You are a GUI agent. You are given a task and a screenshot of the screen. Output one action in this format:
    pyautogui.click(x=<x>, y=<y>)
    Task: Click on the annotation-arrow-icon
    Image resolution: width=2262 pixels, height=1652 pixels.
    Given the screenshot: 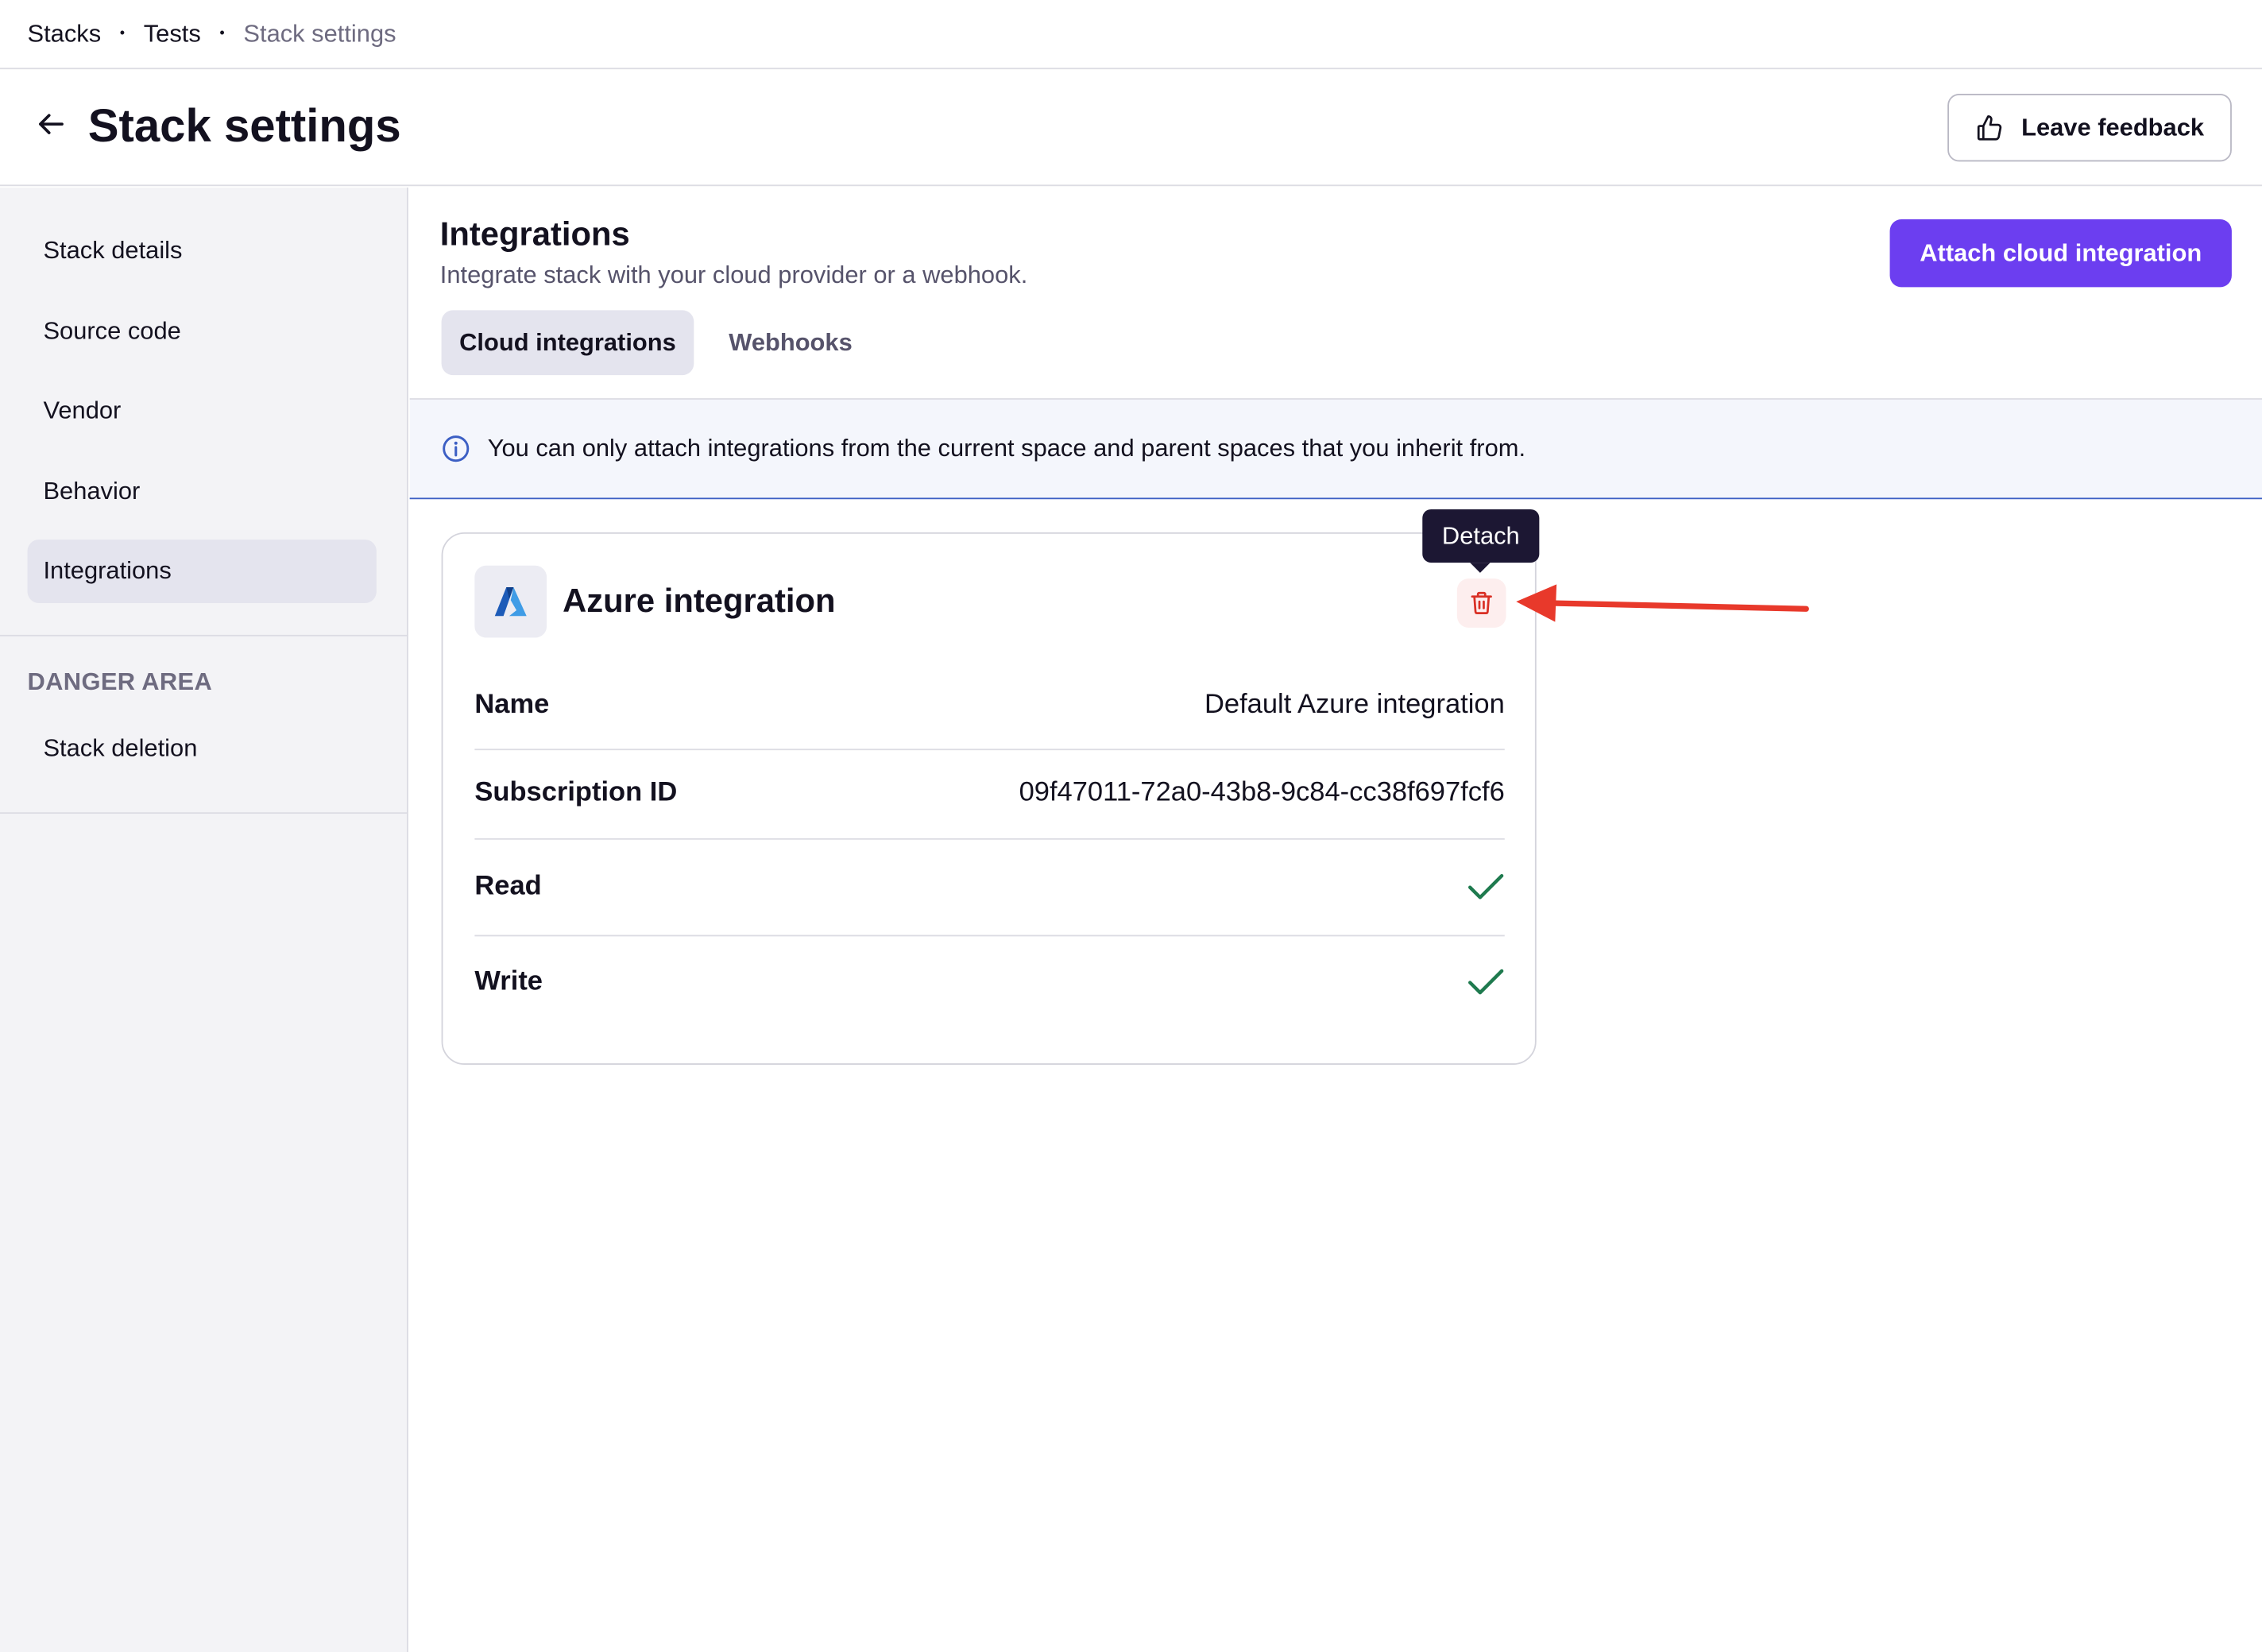 What is the action you would take?
    pyautogui.click(x=1662, y=603)
    